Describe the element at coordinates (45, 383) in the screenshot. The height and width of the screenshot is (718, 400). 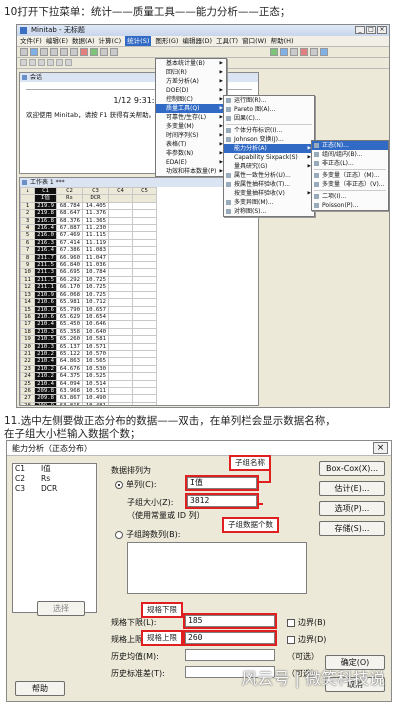
I see `cell-c1: 210.4` at that location.